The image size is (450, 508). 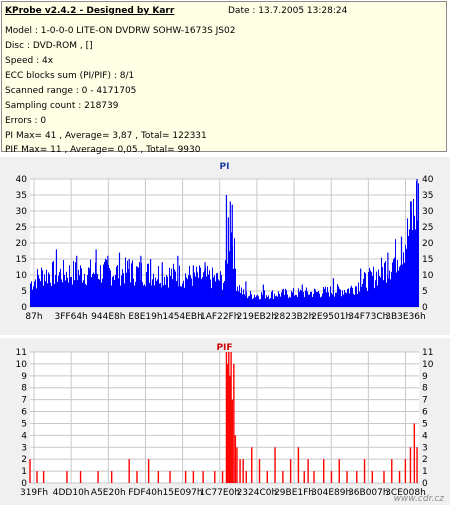 What do you see at coordinates (288, 11) in the screenshot?
I see `scan-date: Date : 13.7.2005 13:28:24` at bounding box center [288, 11].